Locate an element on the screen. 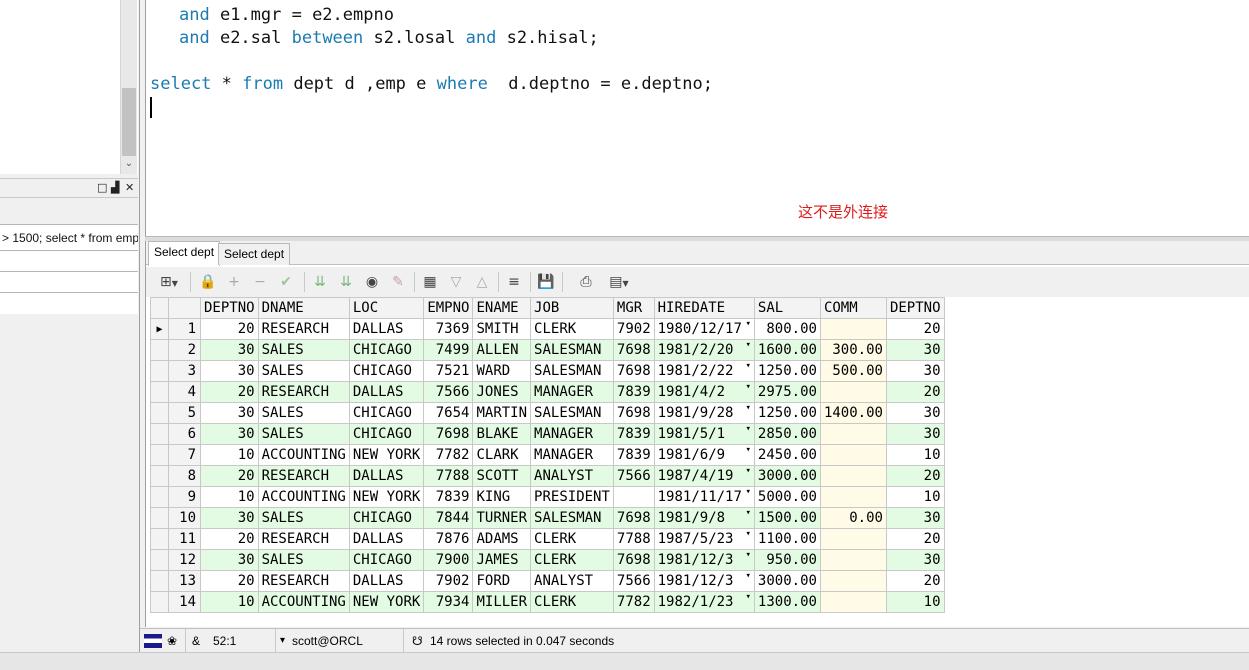 Image resolution: width=1249 pixels, height=670 pixels. table-cell: JAMES is located at coordinates (502, 560).